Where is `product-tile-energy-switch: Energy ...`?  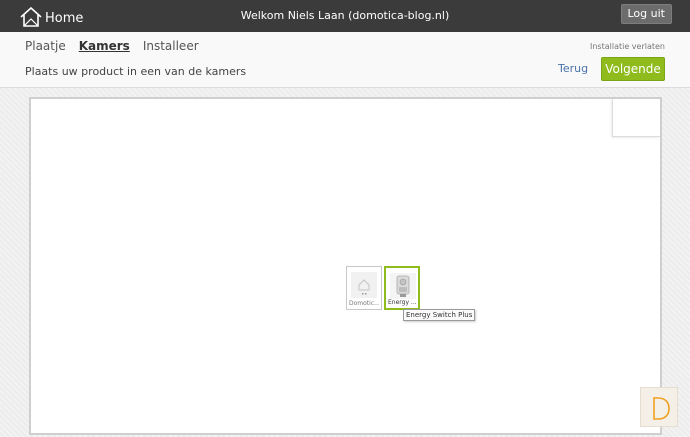 product-tile-energy-switch: Energy ... is located at coordinates (402, 288).